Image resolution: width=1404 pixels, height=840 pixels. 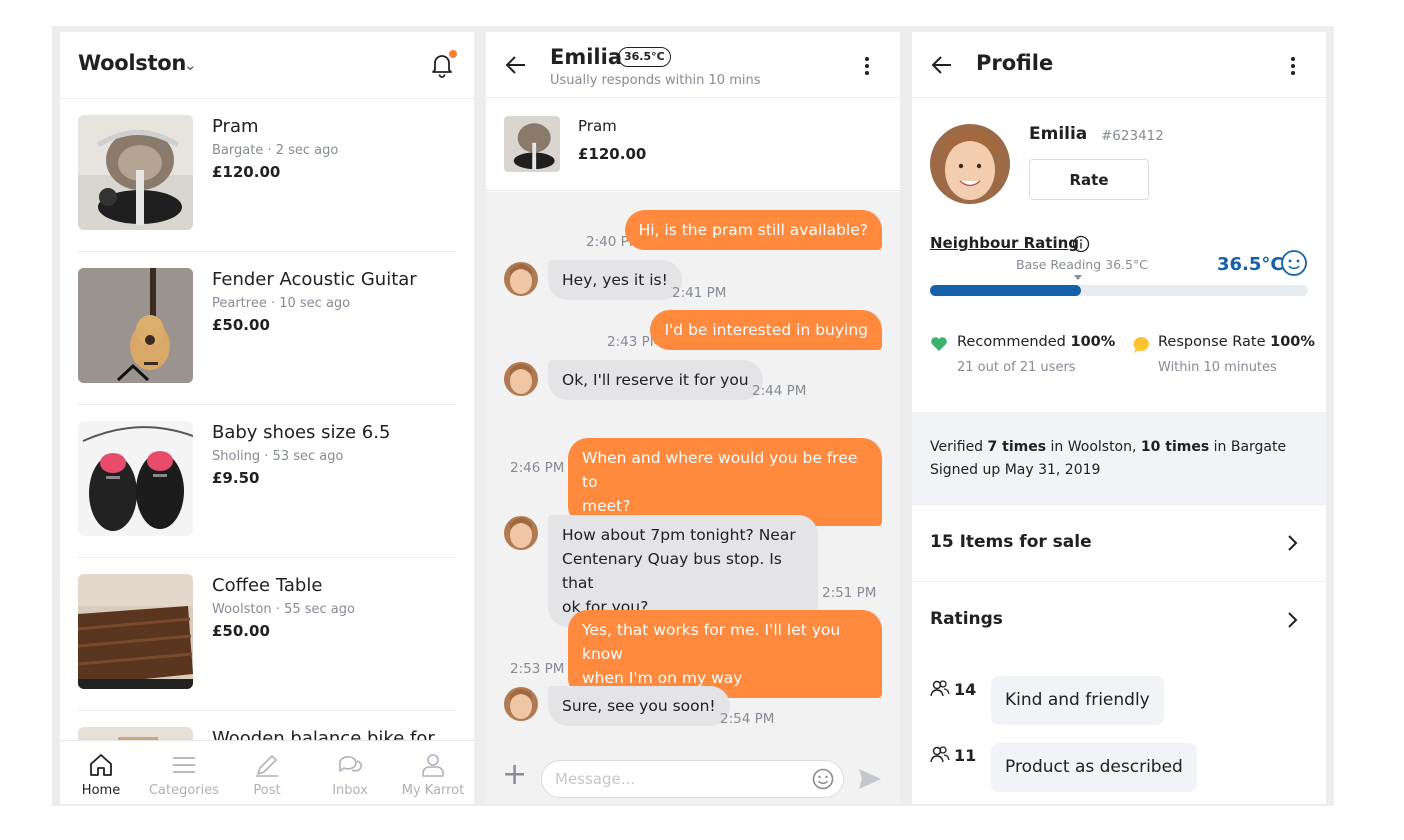 What do you see at coordinates (453, 54) in the screenshot?
I see `notification-dot` at bounding box center [453, 54].